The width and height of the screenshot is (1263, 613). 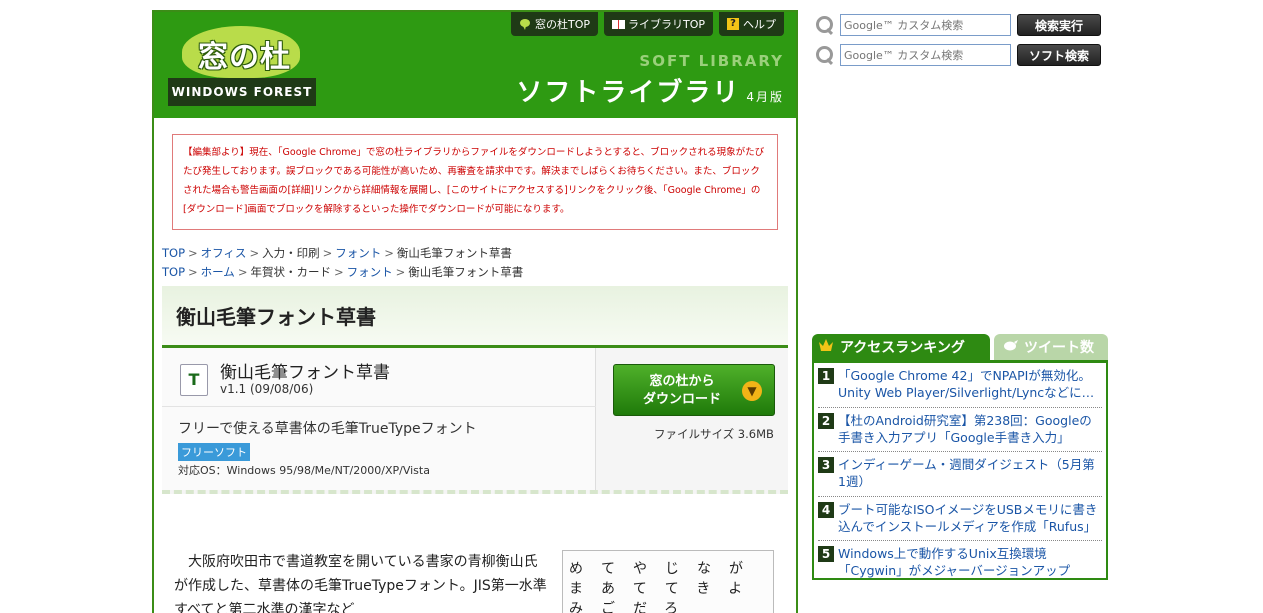 What do you see at coordinates (711, 61) in the screenshot?
I see `soft-library-label: SOFT LIBRARY` at bounding box center [711, 61].